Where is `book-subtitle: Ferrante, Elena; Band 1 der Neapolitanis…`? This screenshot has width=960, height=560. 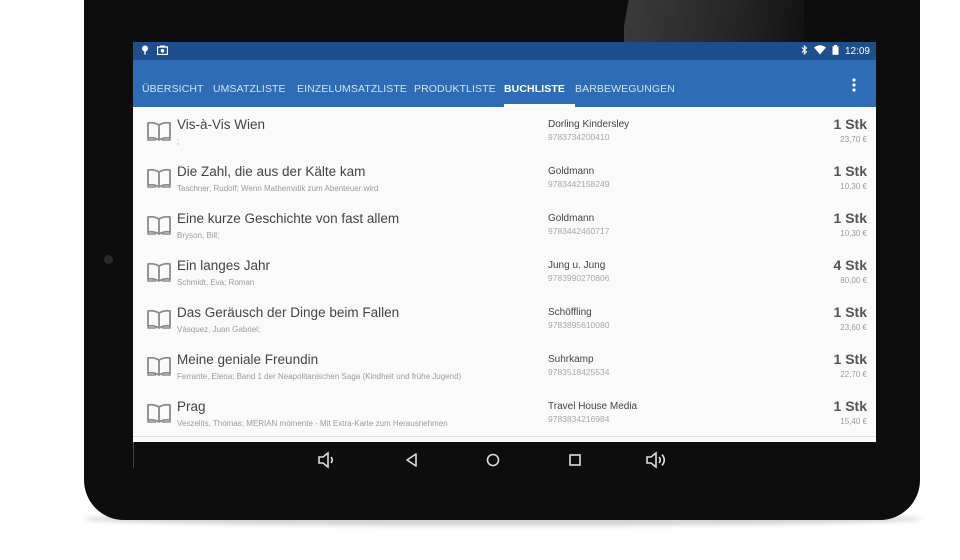
book-subtitle: Ferrante, Elena; Band 1 der Neapolitanis… is located at coordinates (319, 376).